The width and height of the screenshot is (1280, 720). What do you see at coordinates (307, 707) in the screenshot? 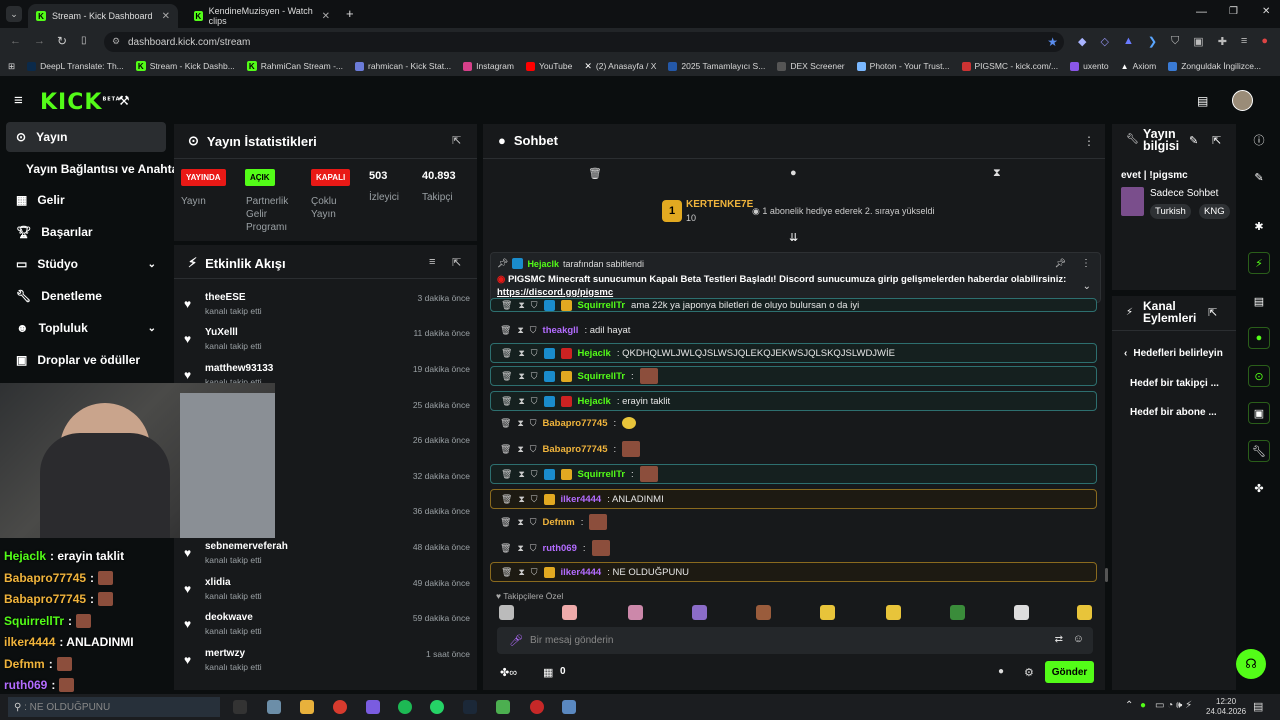
I see `file-explorer-icon` at bounding box center [307, 707].